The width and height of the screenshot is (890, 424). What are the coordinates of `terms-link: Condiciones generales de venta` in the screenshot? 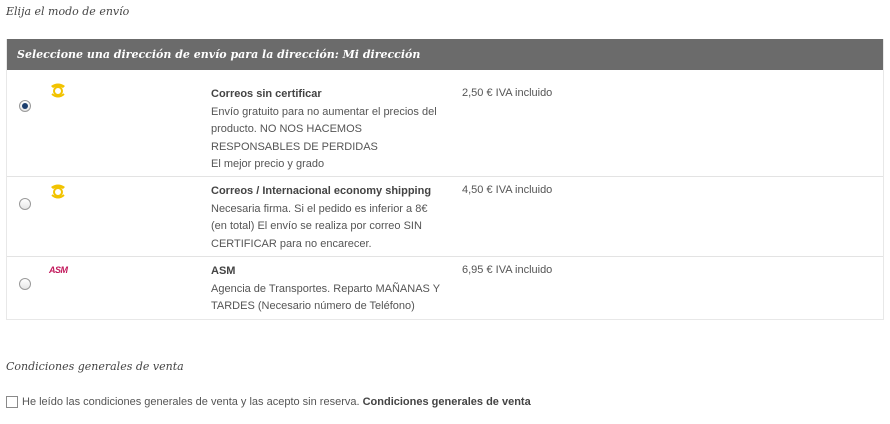 It's located at (447, 402).